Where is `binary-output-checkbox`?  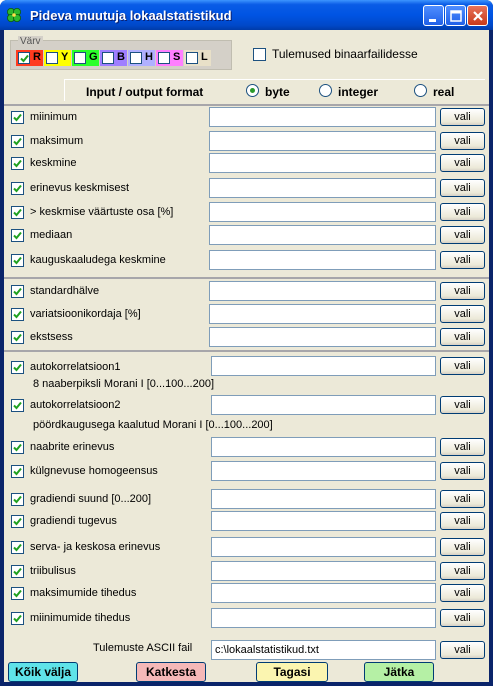
binary-output-checkbox is located at coordinates (259, 54).